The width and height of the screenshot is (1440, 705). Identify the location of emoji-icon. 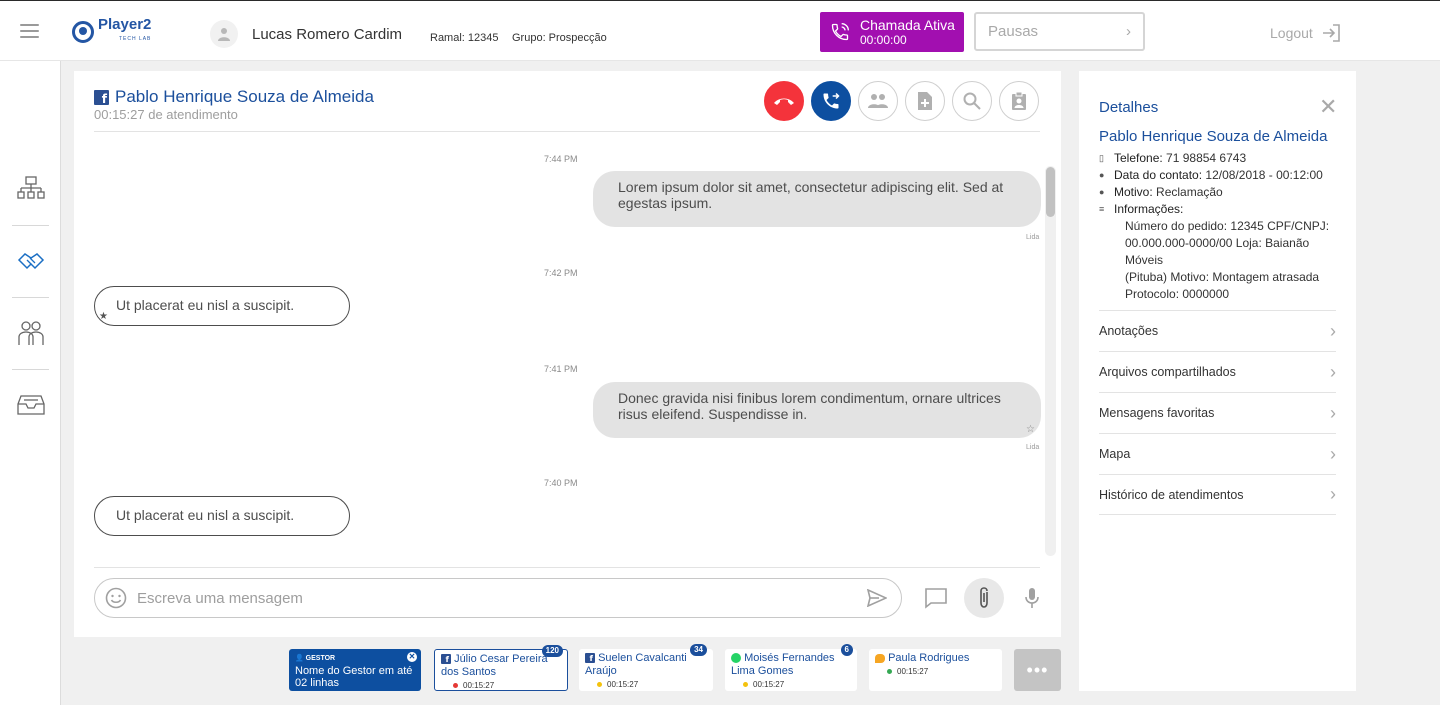
(116, 598).